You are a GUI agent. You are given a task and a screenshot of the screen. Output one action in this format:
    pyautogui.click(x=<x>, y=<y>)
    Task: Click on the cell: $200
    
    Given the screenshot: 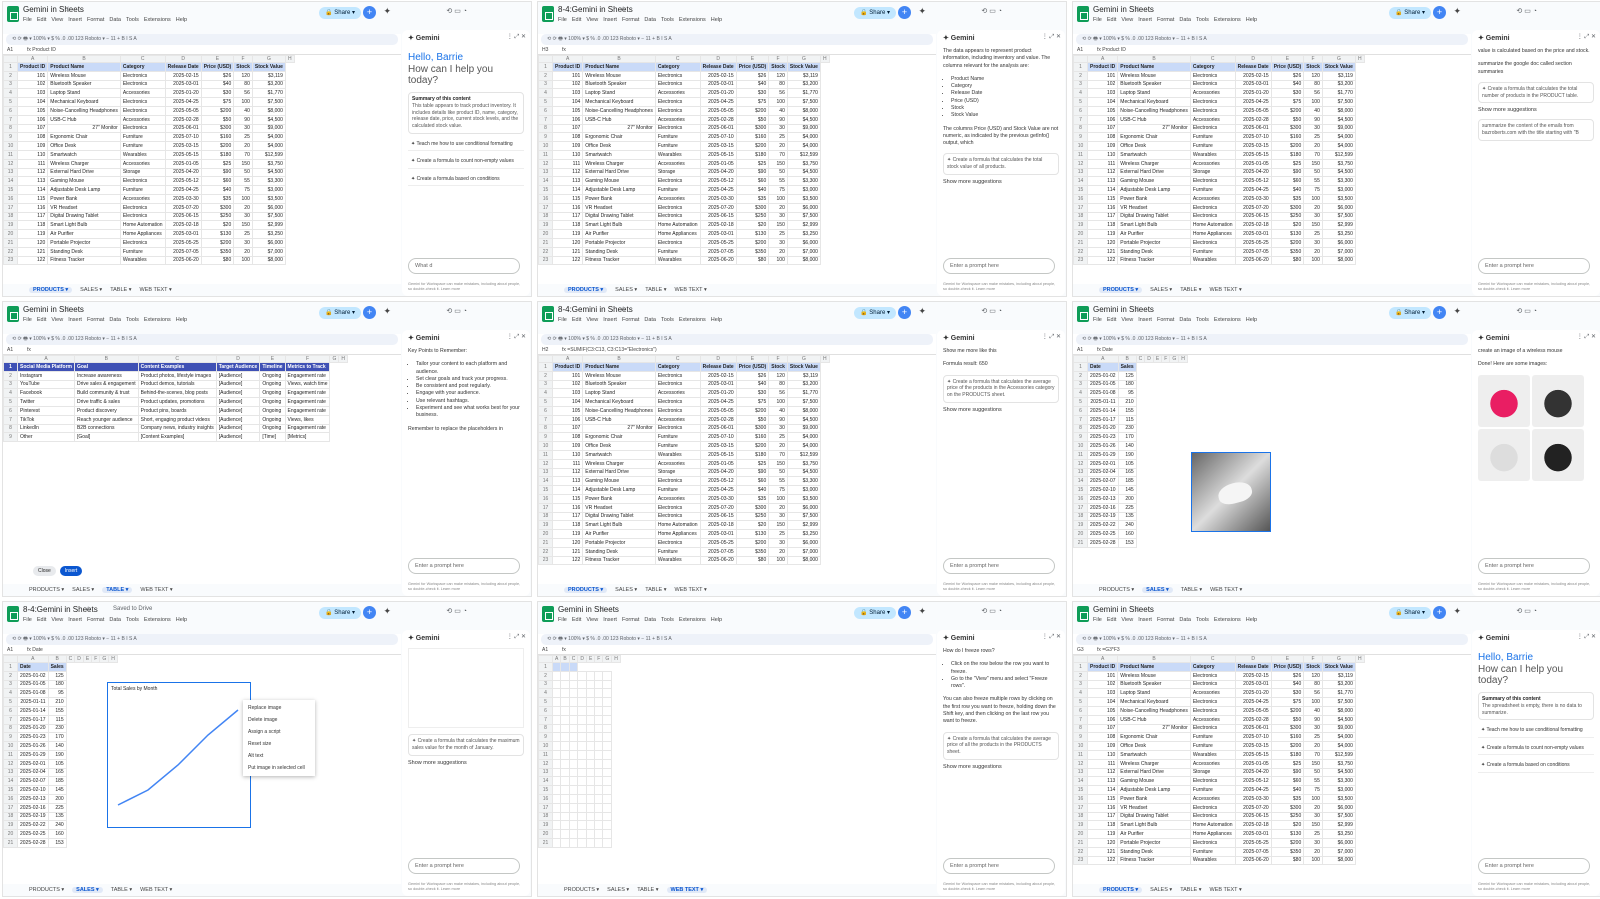 What is the action you would take?
    pyautogui.click(x=1287, y=710)
    